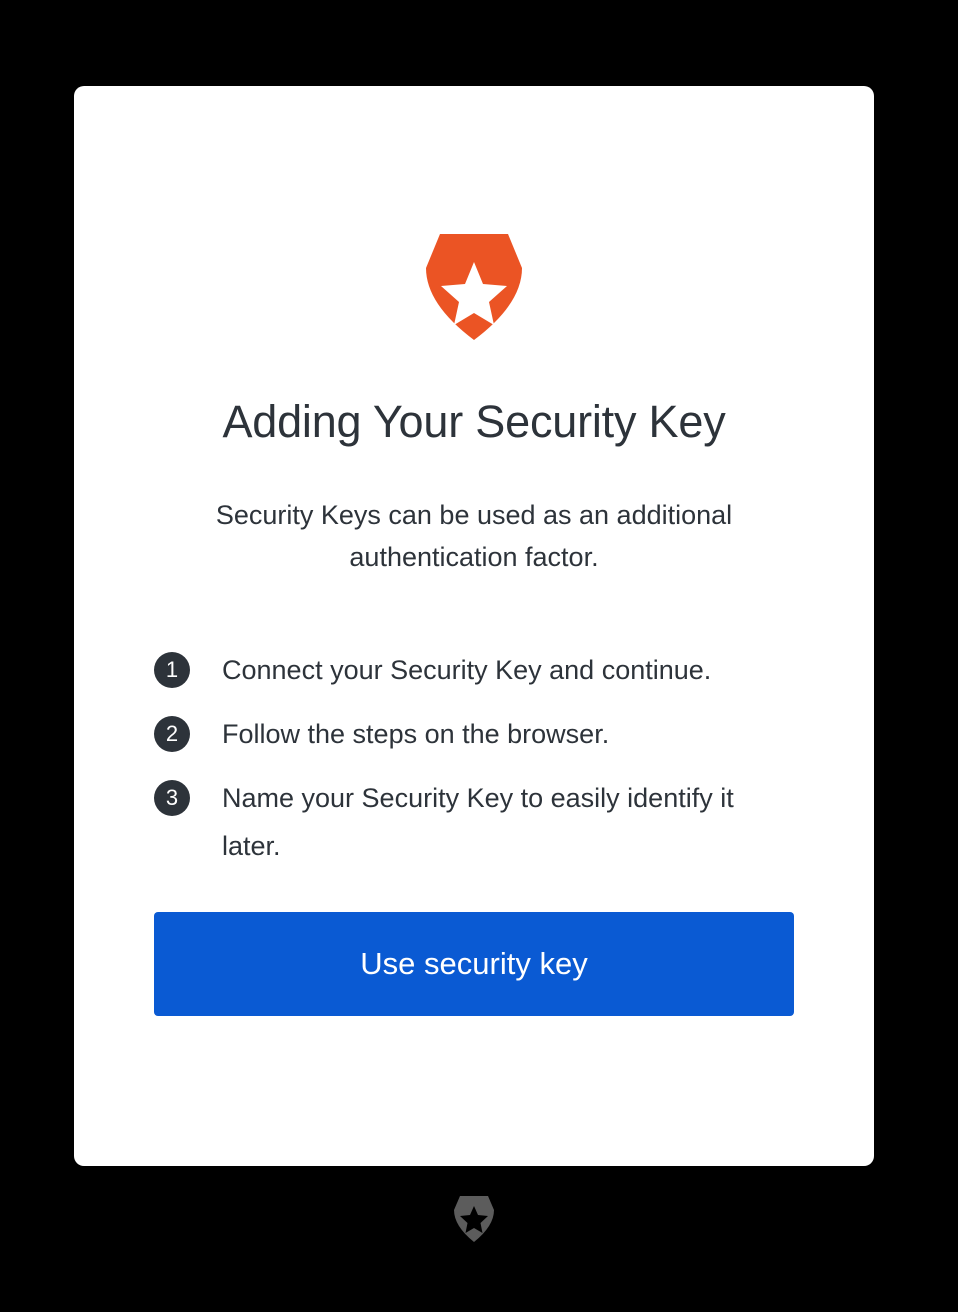 This screenshot has width=958, height=1312. What do you see at coordinates (172, 670) in the screenshot?
I see `step-number-badge: 1` at bounding box center [172, 670].